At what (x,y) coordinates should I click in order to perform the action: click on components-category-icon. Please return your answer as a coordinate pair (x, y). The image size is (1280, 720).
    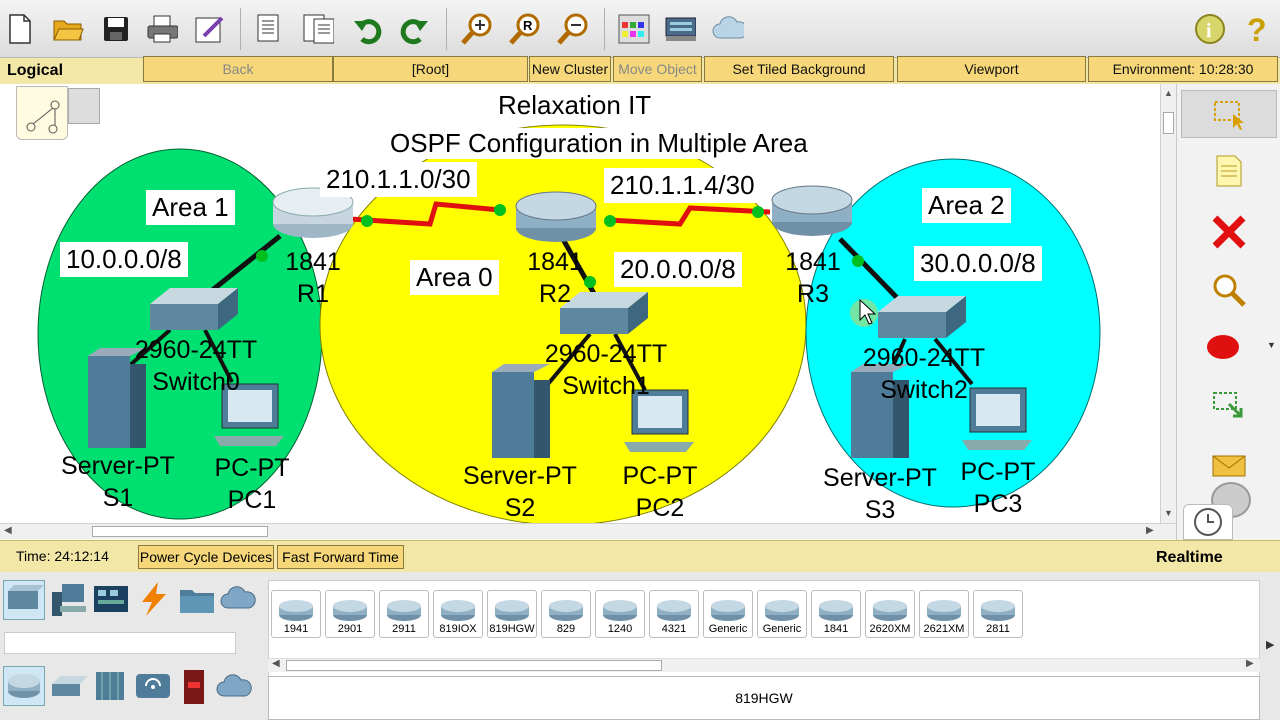
    Looking at the image, I should click on (111, 601).